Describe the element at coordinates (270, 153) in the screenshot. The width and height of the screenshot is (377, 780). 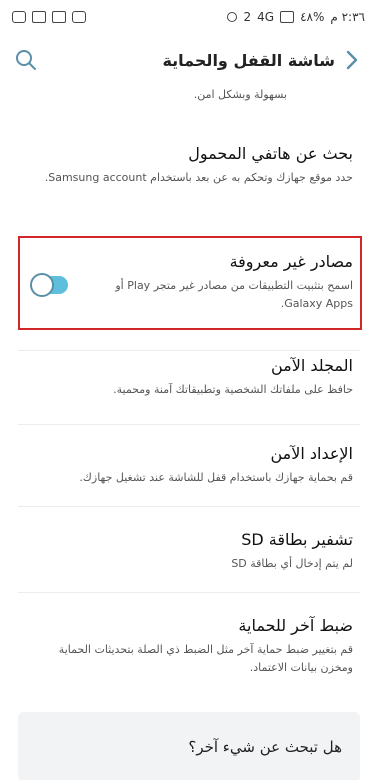
I see `item-title: بحث عن هاتفي المحمول` at that location.